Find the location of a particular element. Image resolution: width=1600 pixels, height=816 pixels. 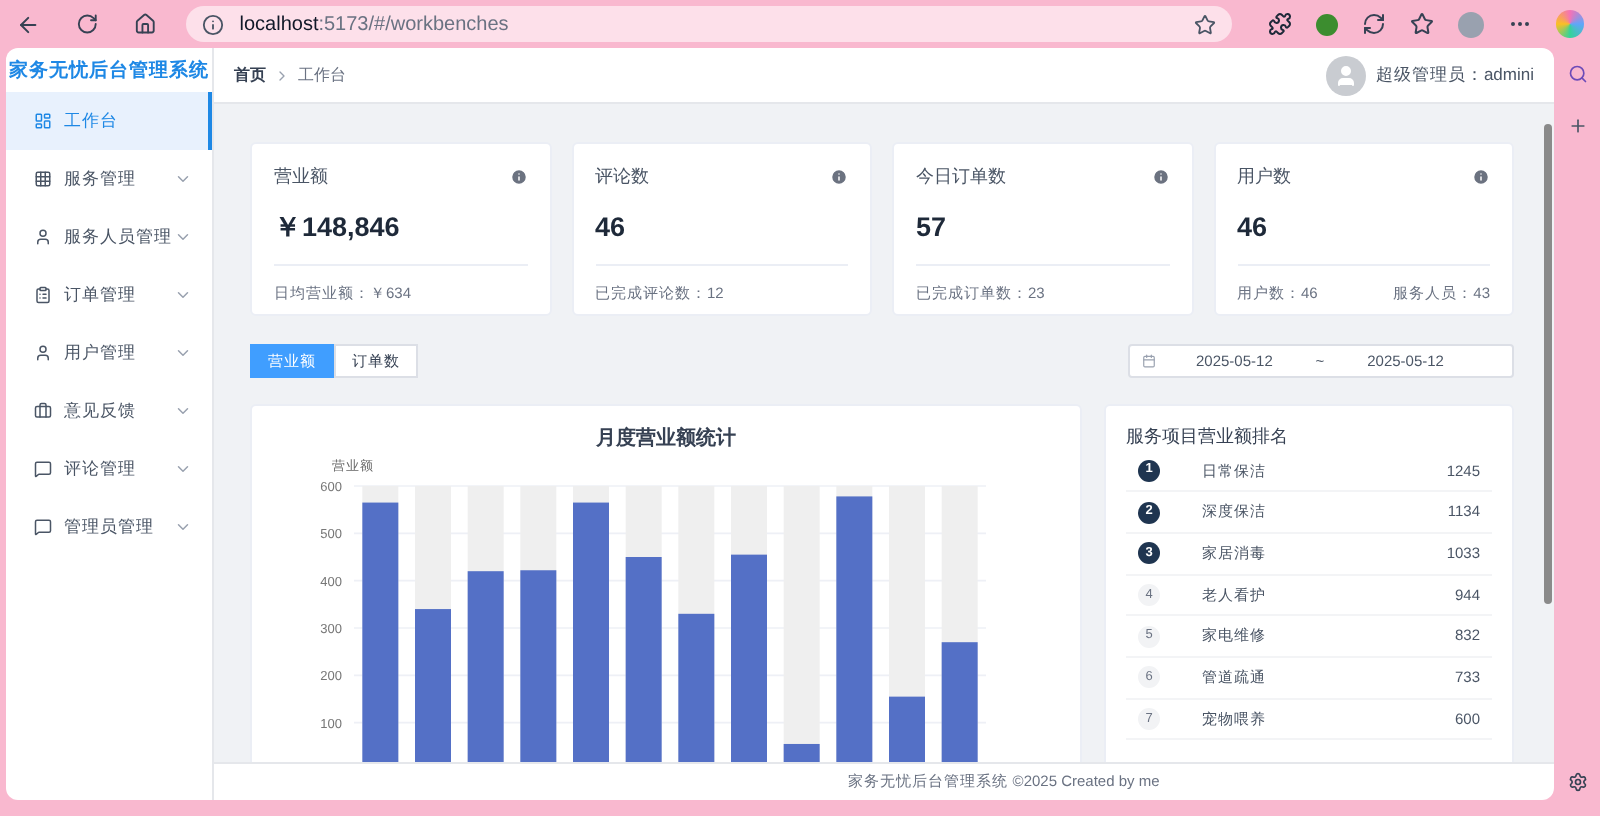

star-icon is located at coordinates (1205, 24).